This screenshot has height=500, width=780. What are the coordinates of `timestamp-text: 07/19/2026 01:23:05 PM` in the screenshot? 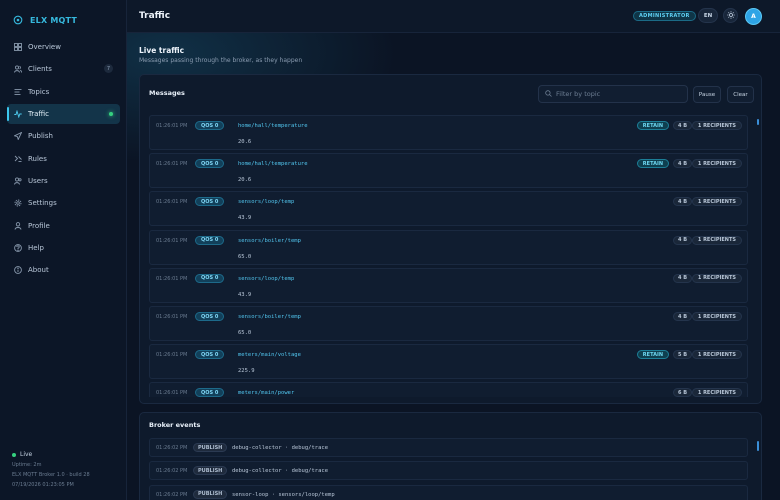 It's located at (43, 485).